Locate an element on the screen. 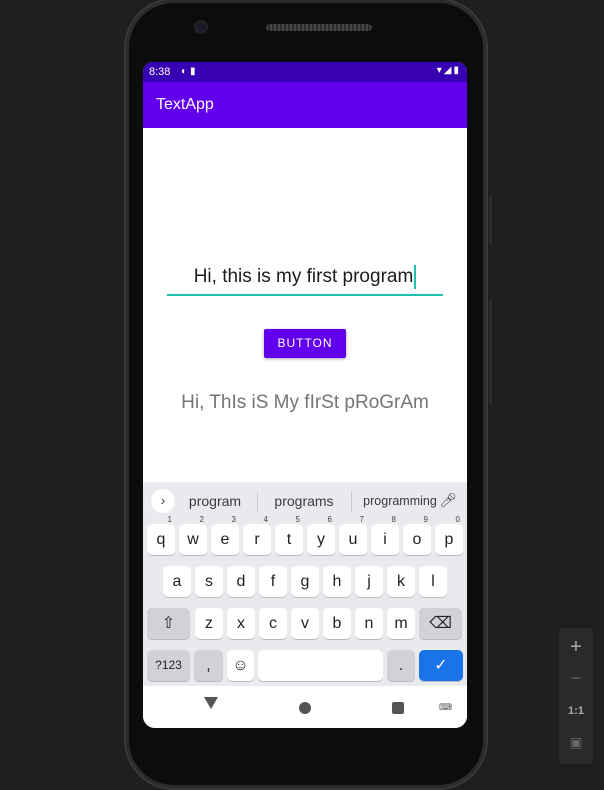 The image size is (604, 790). key-g: g is located at coordinates (305, 581).